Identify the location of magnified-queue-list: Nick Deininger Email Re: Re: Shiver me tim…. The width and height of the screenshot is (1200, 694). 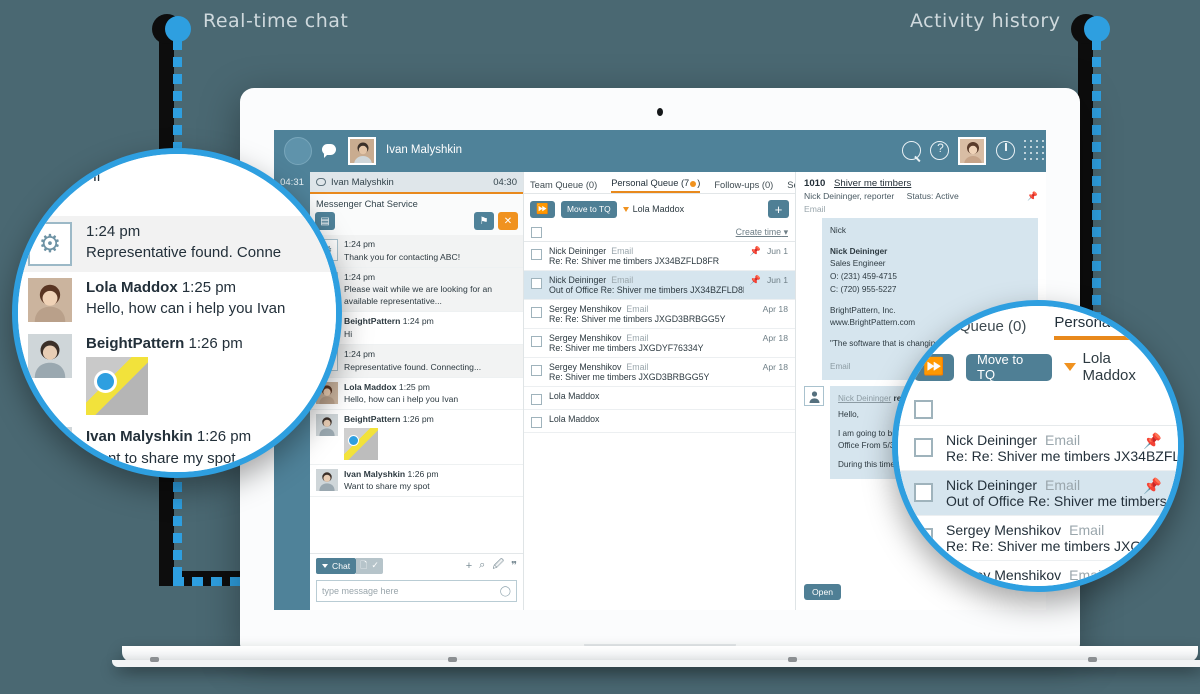
(1038, 506).